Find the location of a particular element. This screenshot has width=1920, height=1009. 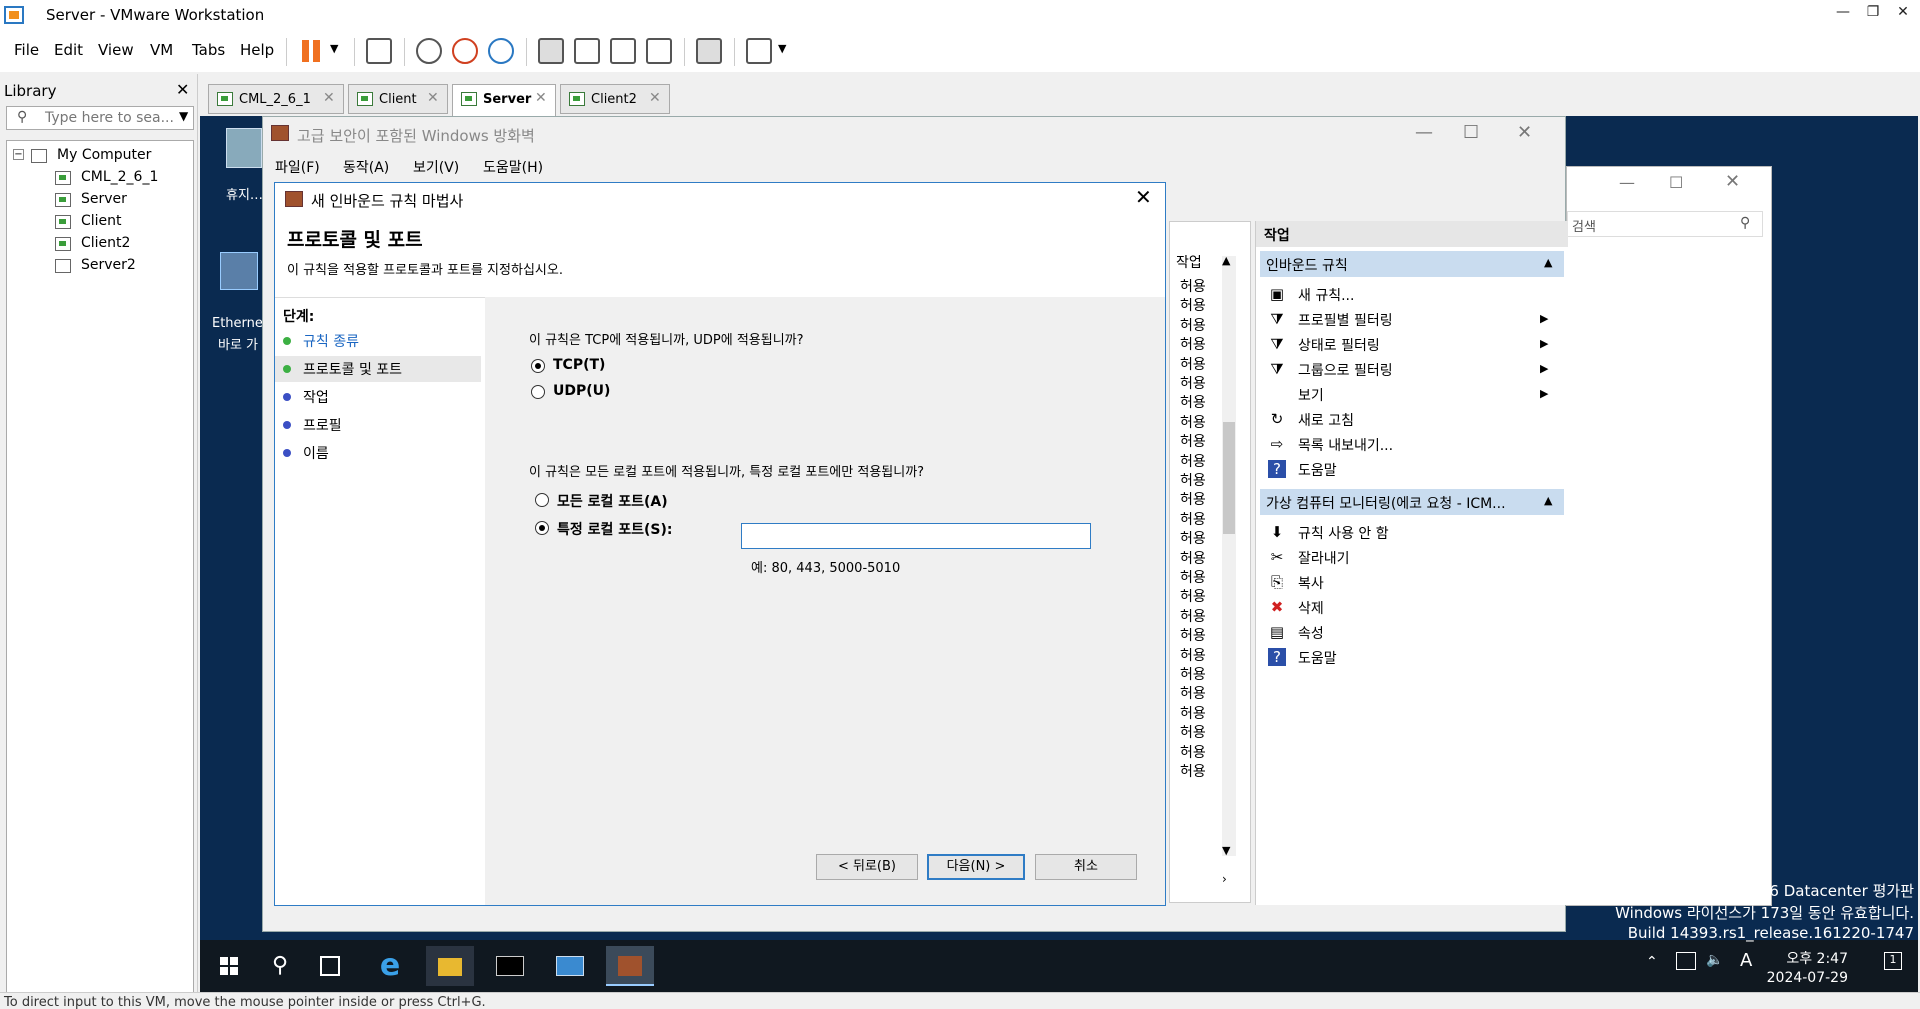

menu-view: View is located at coordinates (116, 50).